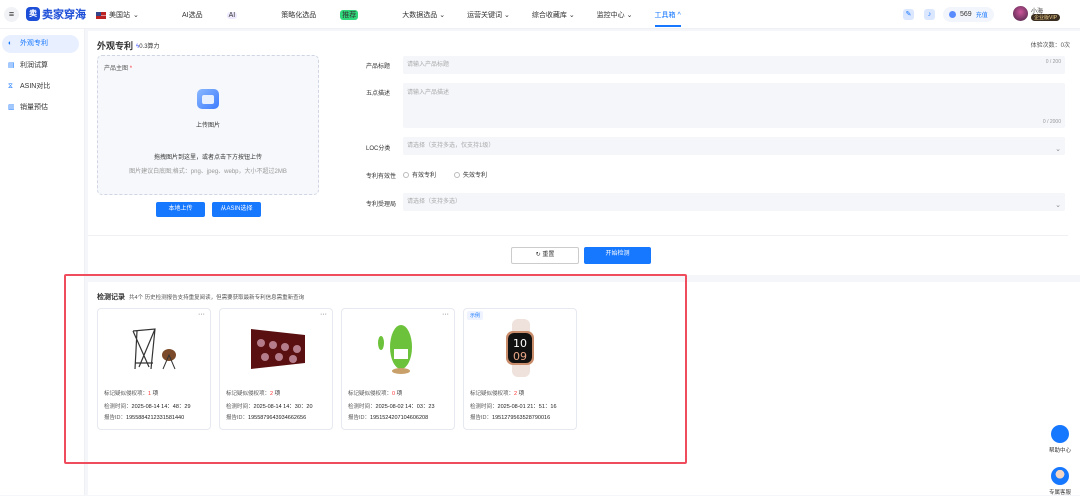 Image resolution: width=1080 pixels, height=496 pixels. What do you see at coordinates (330, 15) in the screenshot?
I see `nav-strategy: 策略化选品 推荐` at bounding box center [330, 15].